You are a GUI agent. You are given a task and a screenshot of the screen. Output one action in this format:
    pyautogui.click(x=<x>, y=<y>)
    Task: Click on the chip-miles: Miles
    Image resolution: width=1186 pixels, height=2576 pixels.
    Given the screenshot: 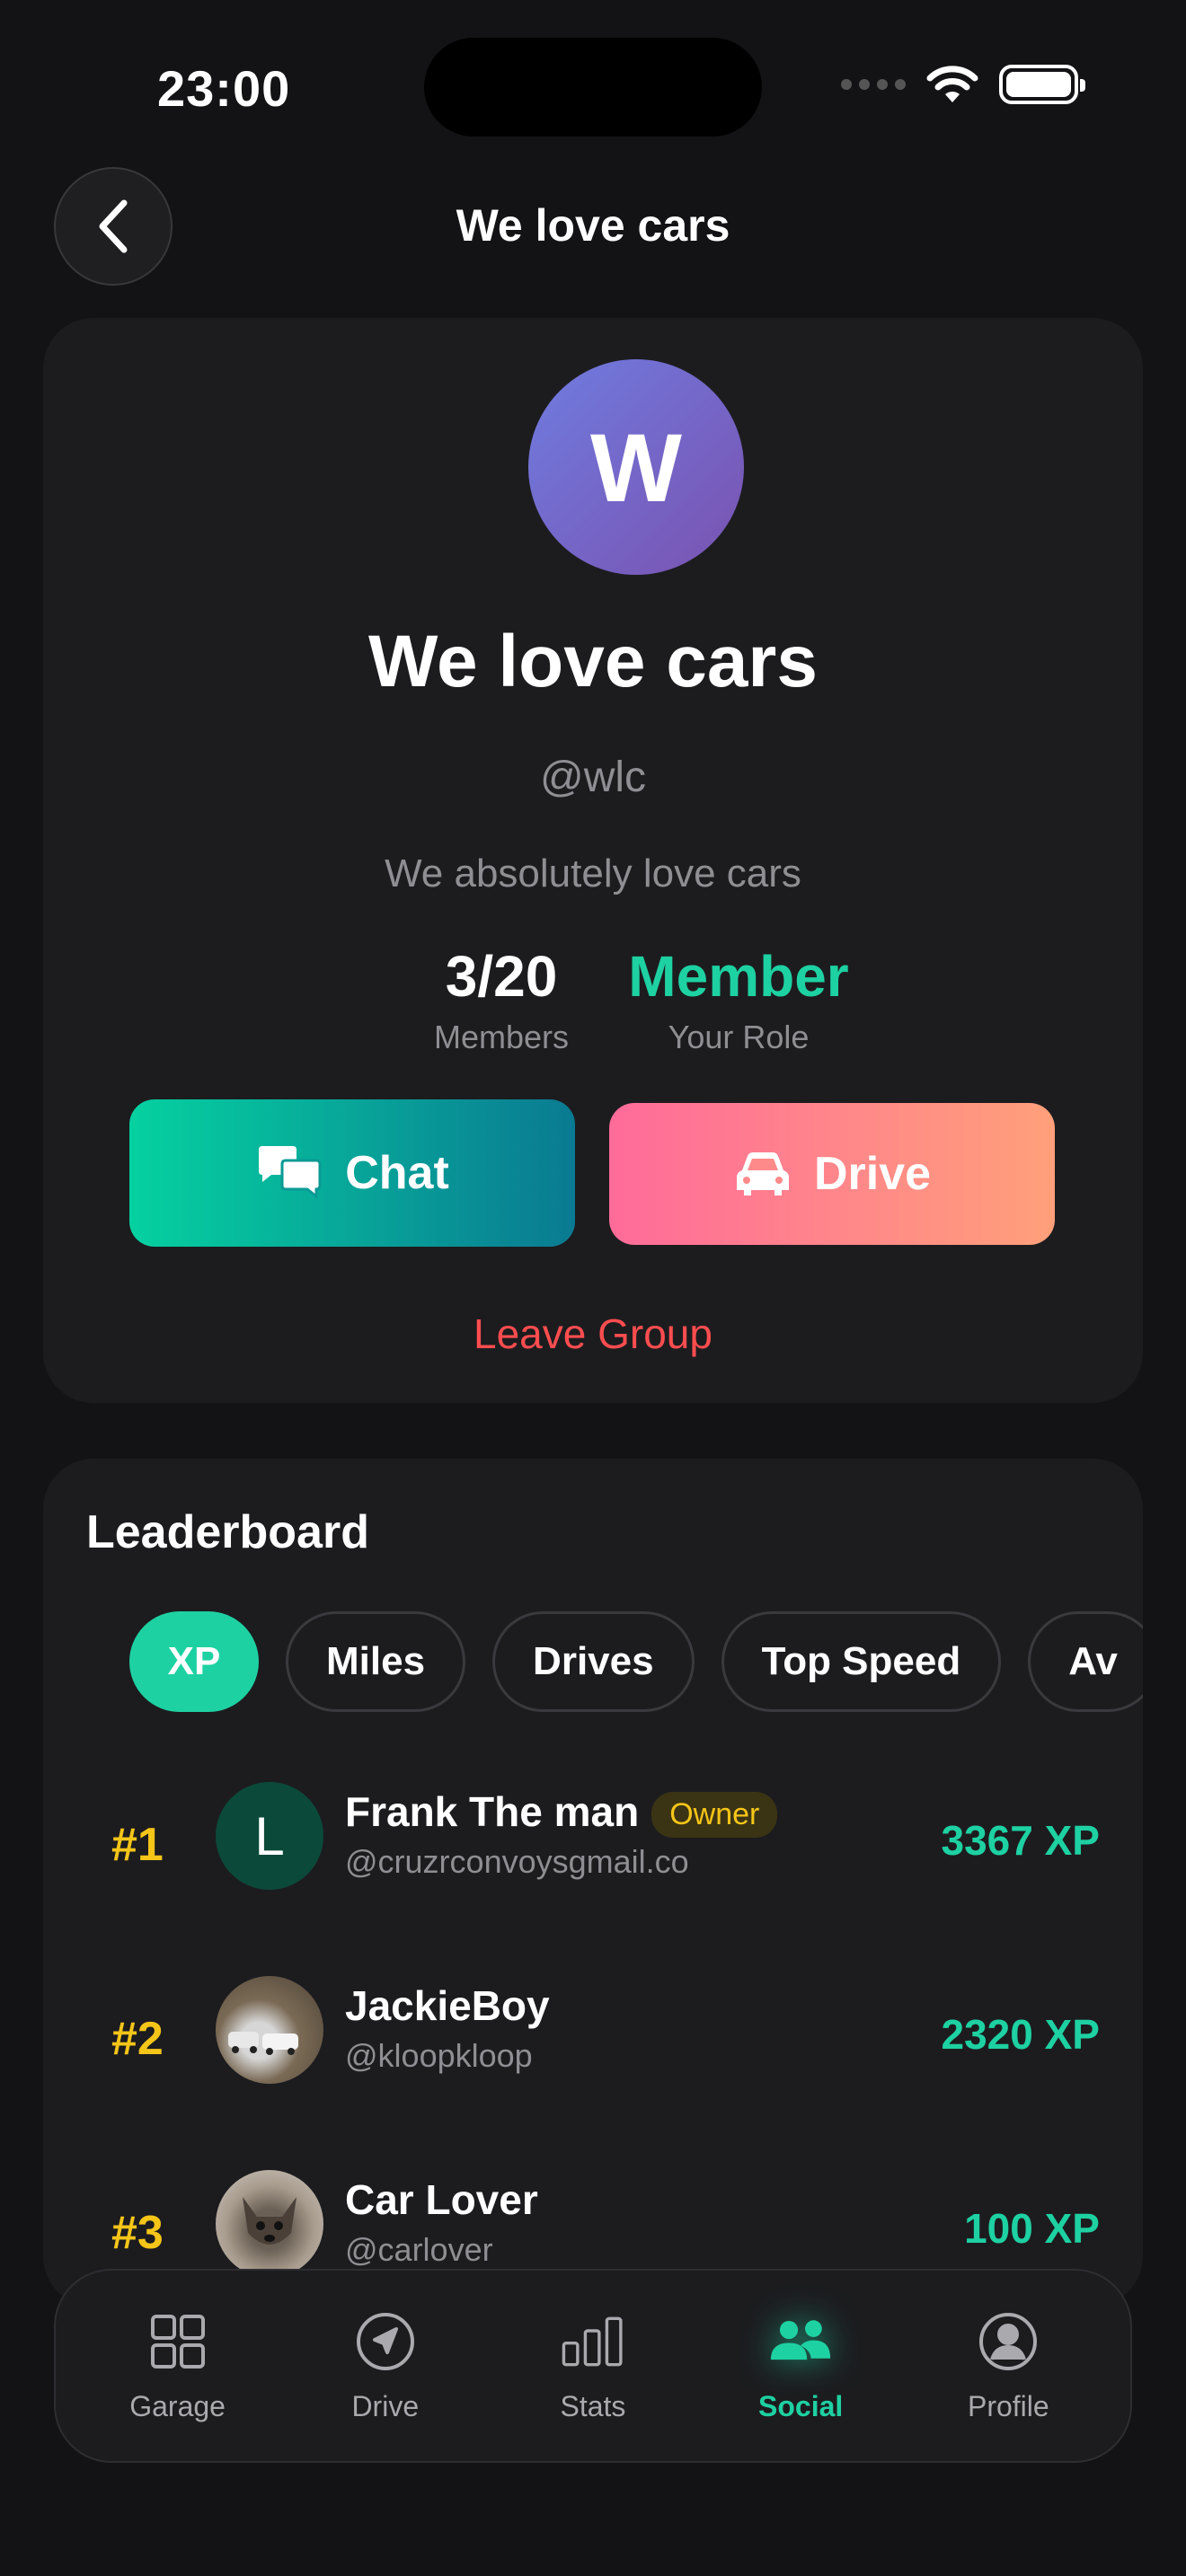 What is the action you would take?
    pyautogui.click(x=376, y=1661)
    